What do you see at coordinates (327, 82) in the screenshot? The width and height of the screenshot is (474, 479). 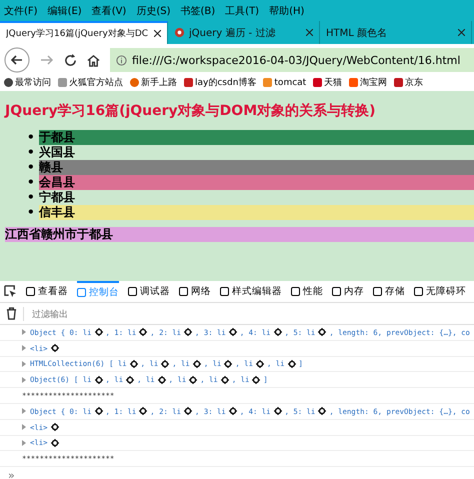 I see `bookmark-item: 天猫` at bounding box center [327, 82].